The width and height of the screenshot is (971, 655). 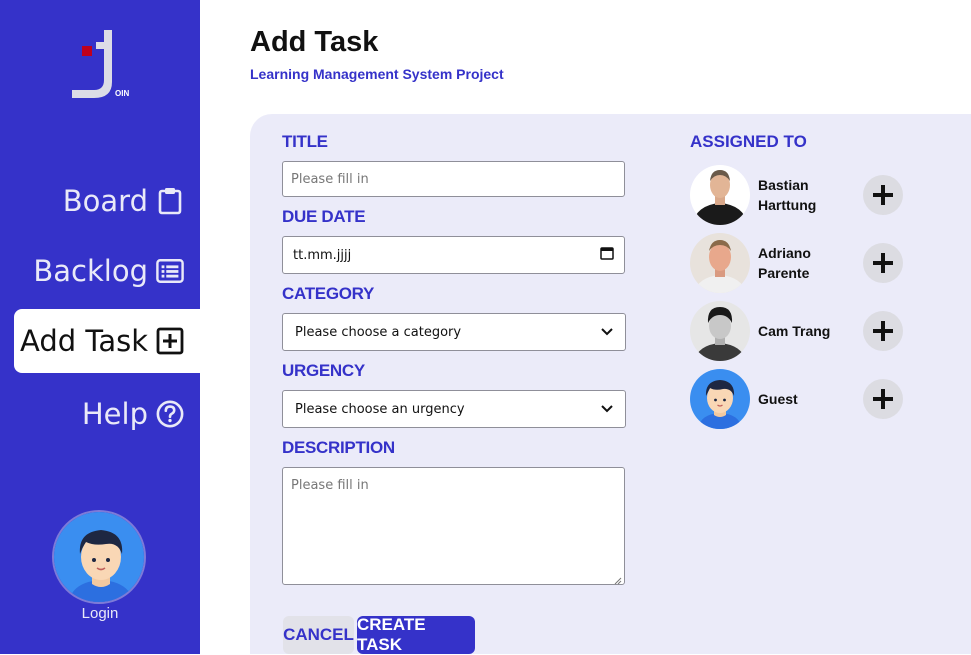 I want to click on list-icon, so click(x=170, y=271).